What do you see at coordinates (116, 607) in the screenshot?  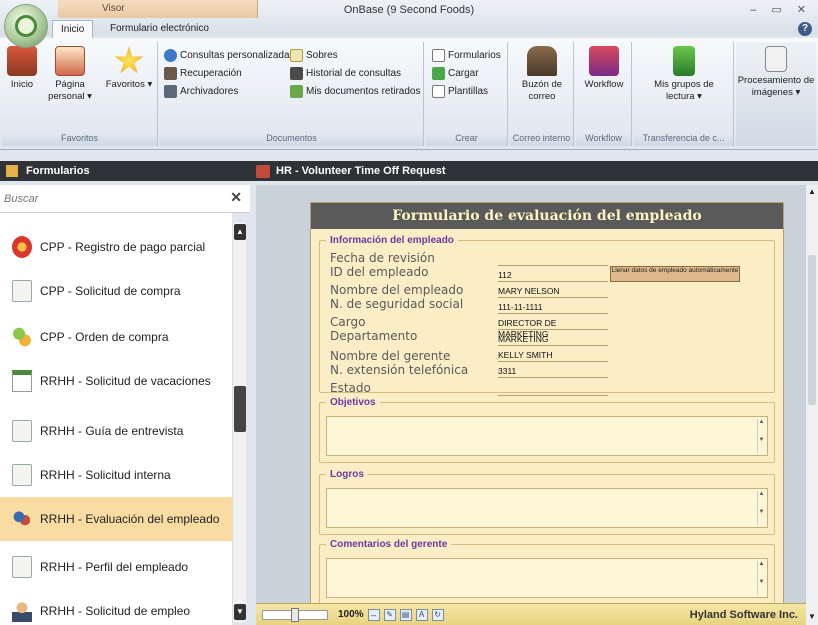 I see `list-item: RRHH - Solicitud de empleo` at bounding box center [116, 607].